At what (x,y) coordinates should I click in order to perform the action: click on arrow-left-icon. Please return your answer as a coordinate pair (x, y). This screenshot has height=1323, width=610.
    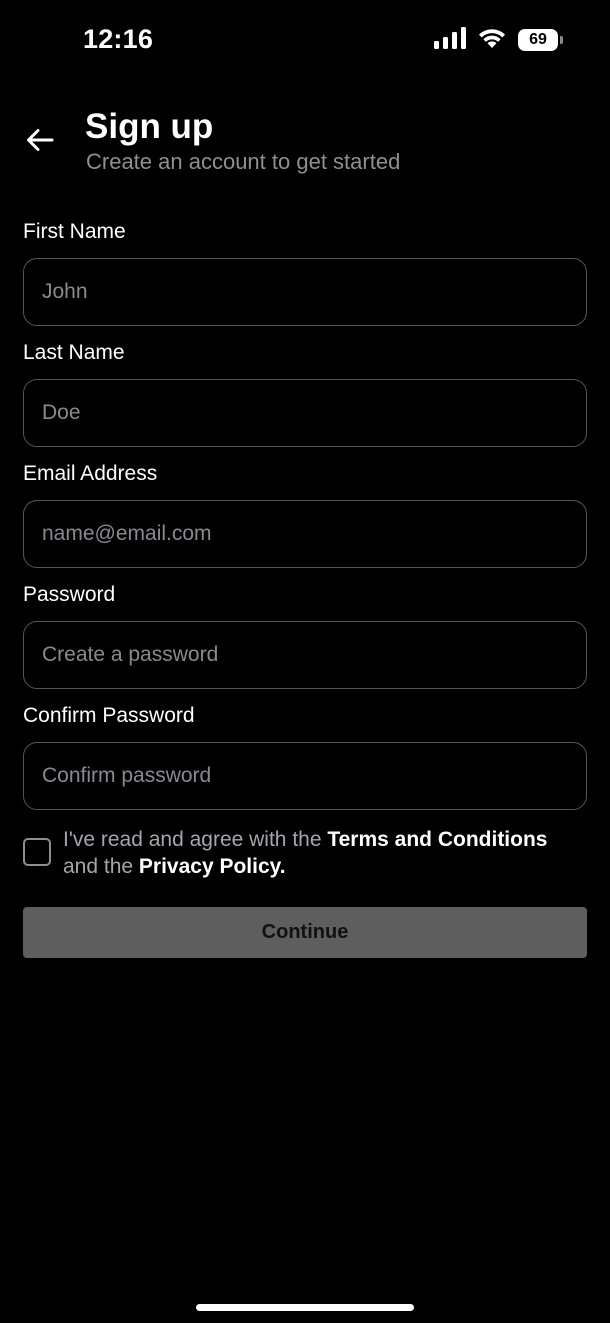
    Looking at the image, I should click on (40, 142).